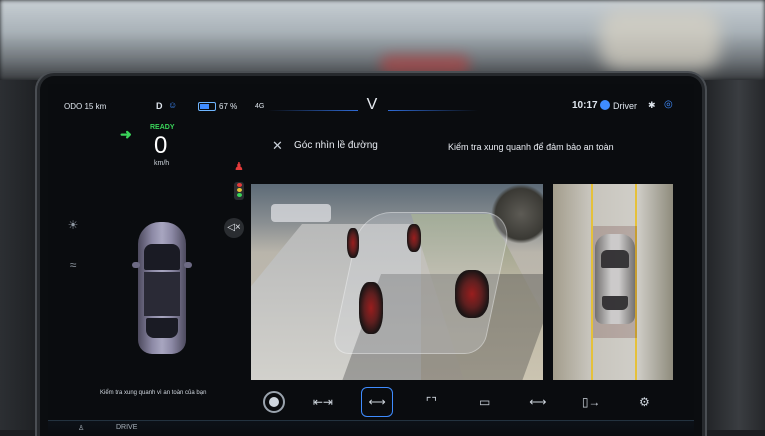 This screenshot has width=765, height=436. I want to click on dashboard-right, so click(732, 255).